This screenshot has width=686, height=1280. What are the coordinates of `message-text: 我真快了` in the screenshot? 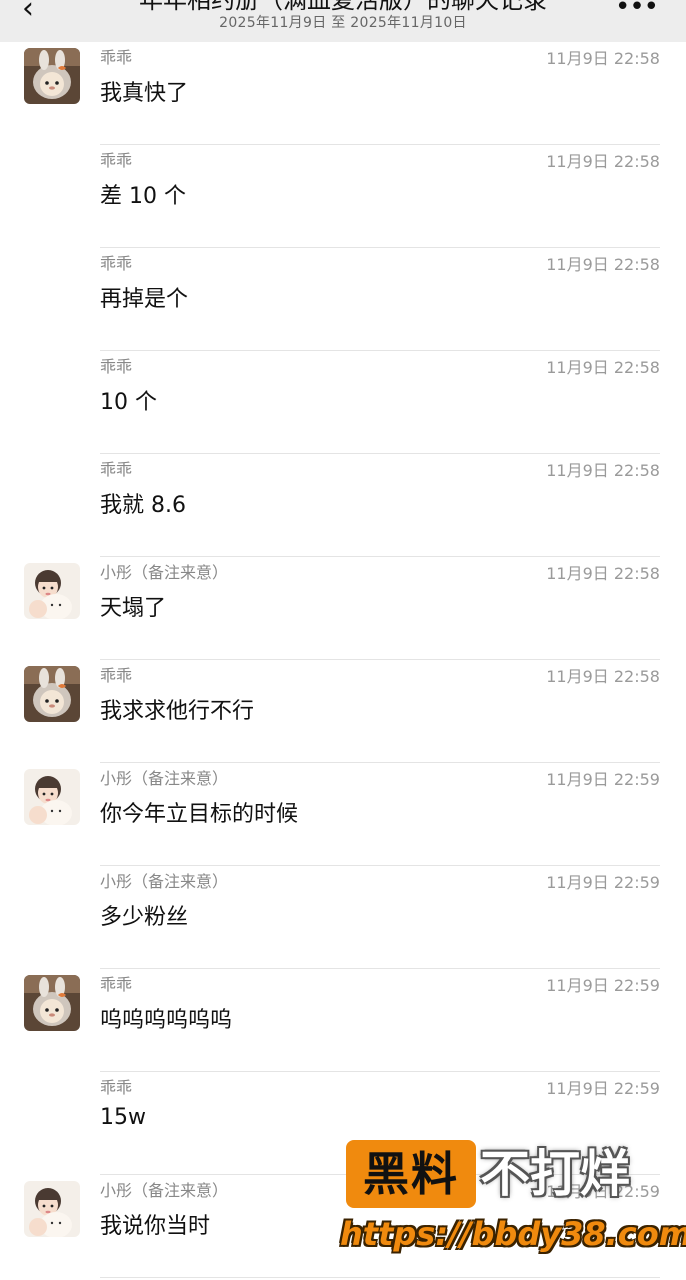 It's located at (144, 93).